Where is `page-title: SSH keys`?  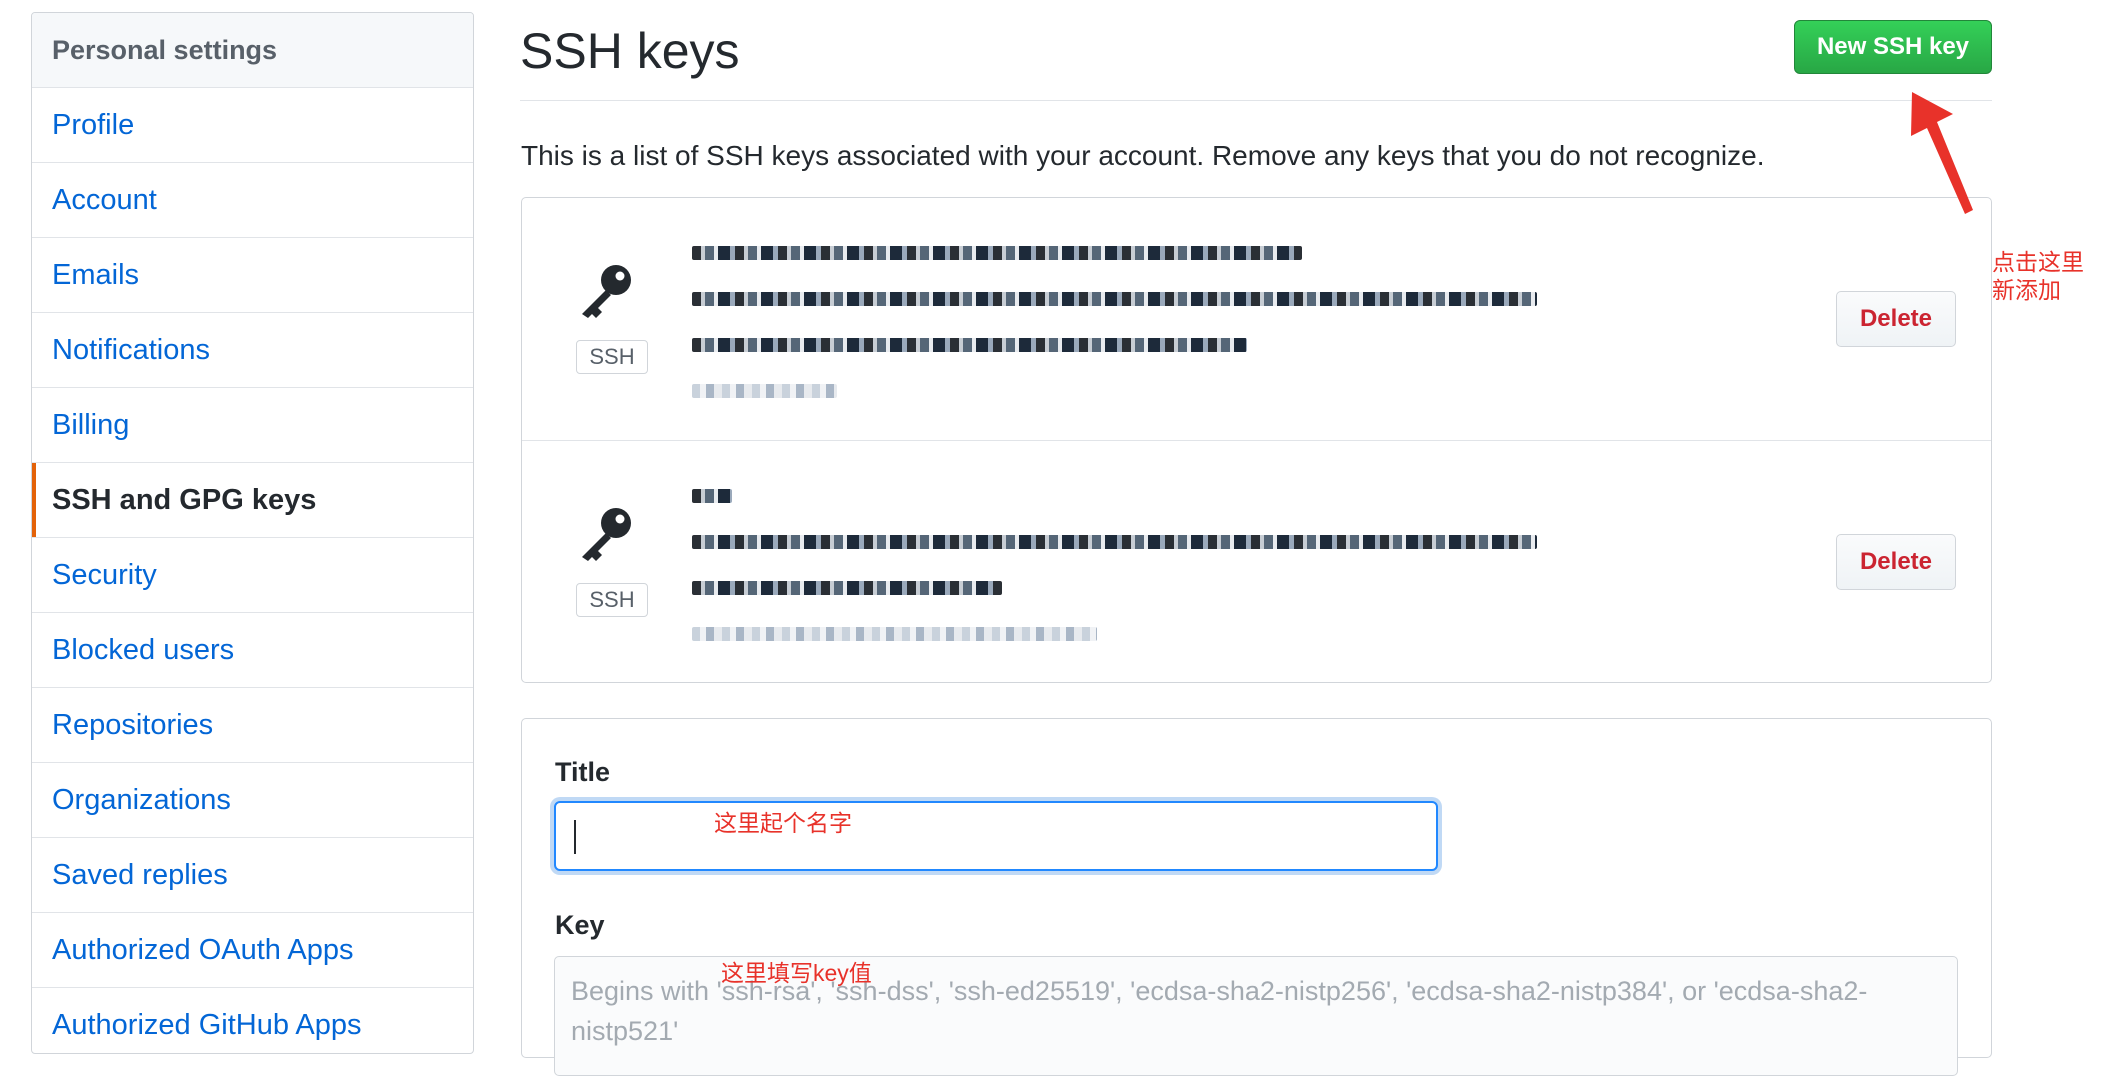
page-title: SSH keys is located at coordinates (630, 51).